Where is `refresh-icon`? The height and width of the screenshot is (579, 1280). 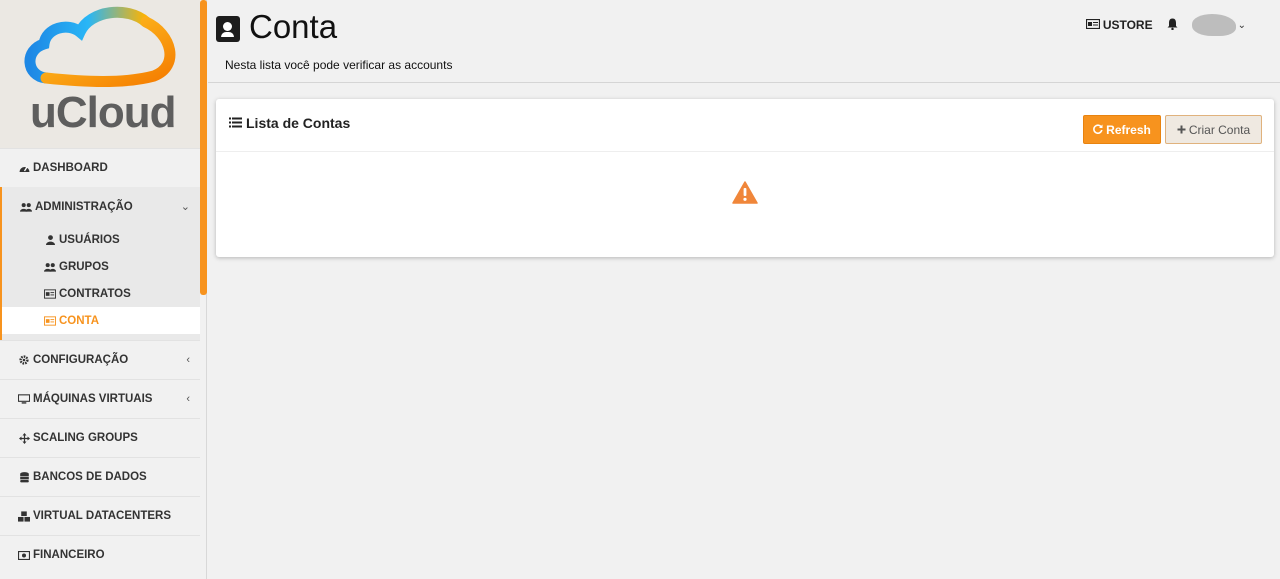 refresh-icon is located at coordinates (1098, 130).